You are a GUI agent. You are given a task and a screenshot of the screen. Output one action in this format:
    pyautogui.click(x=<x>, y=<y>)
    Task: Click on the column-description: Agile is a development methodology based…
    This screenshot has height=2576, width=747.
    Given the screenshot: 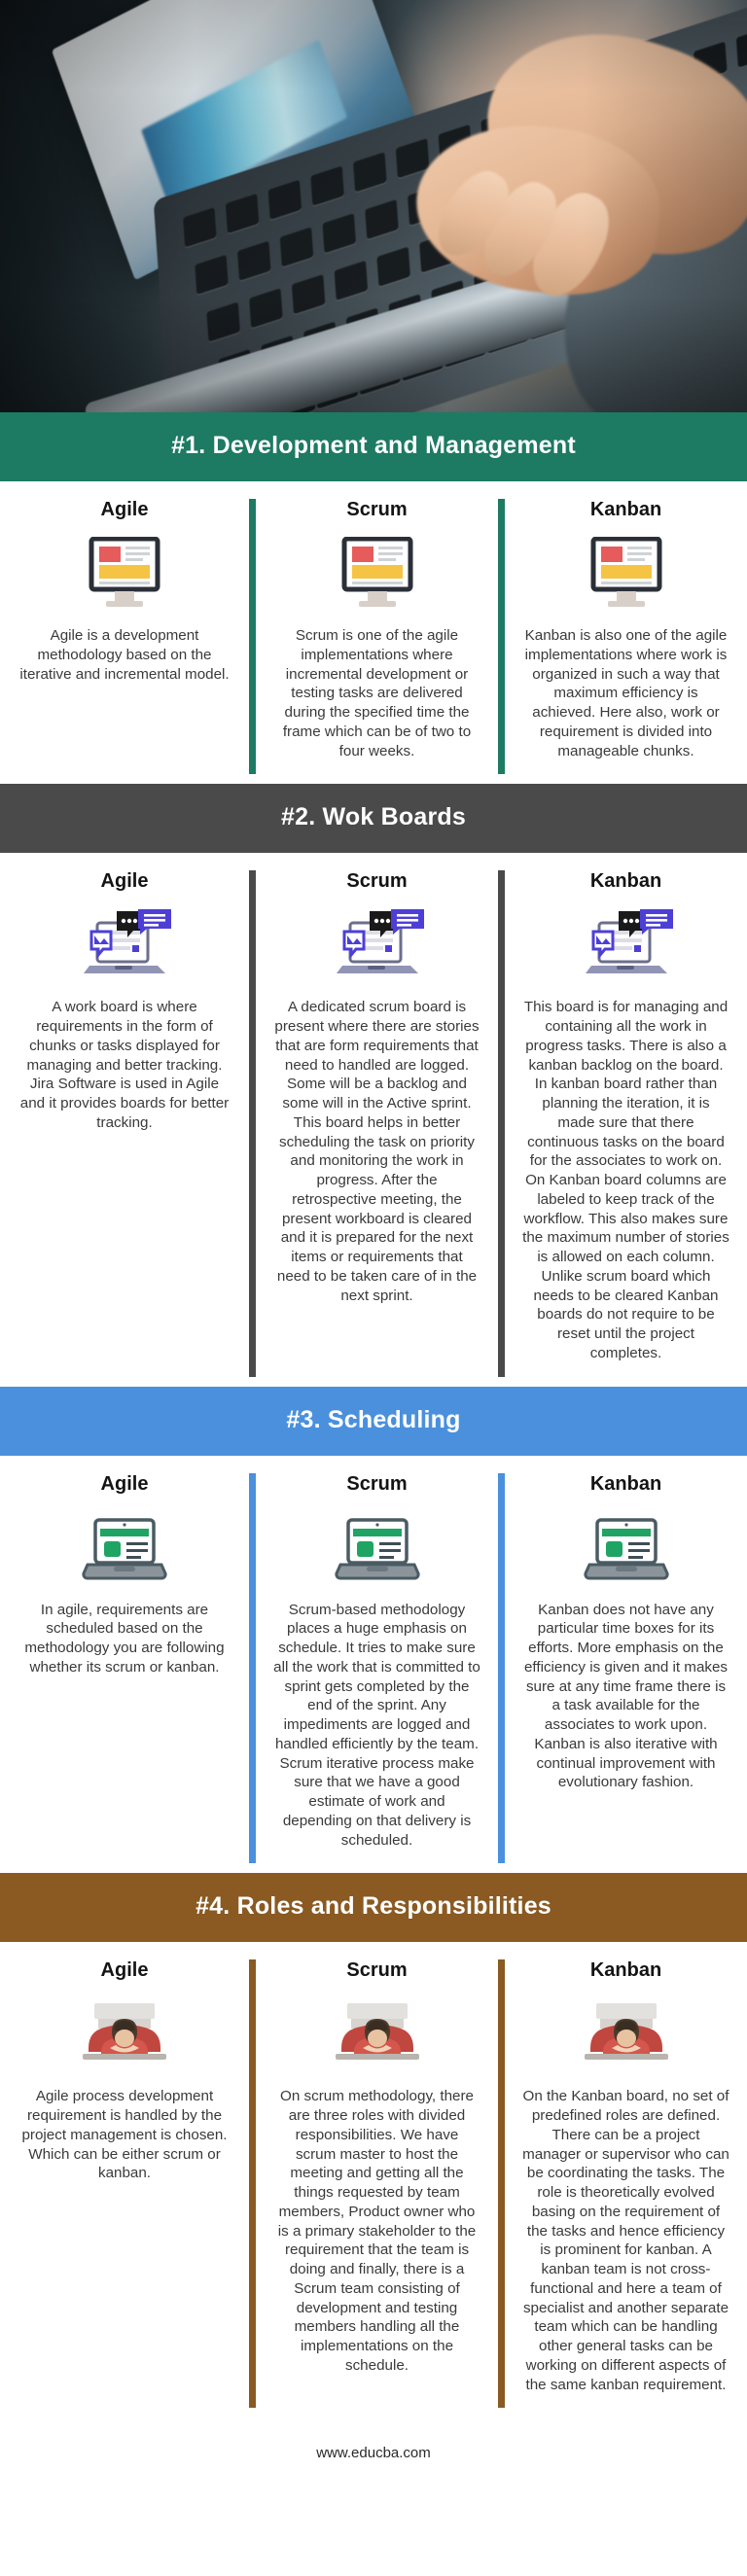 What is the action you would take?
    pyautogui.click(x=124, y=655)
    